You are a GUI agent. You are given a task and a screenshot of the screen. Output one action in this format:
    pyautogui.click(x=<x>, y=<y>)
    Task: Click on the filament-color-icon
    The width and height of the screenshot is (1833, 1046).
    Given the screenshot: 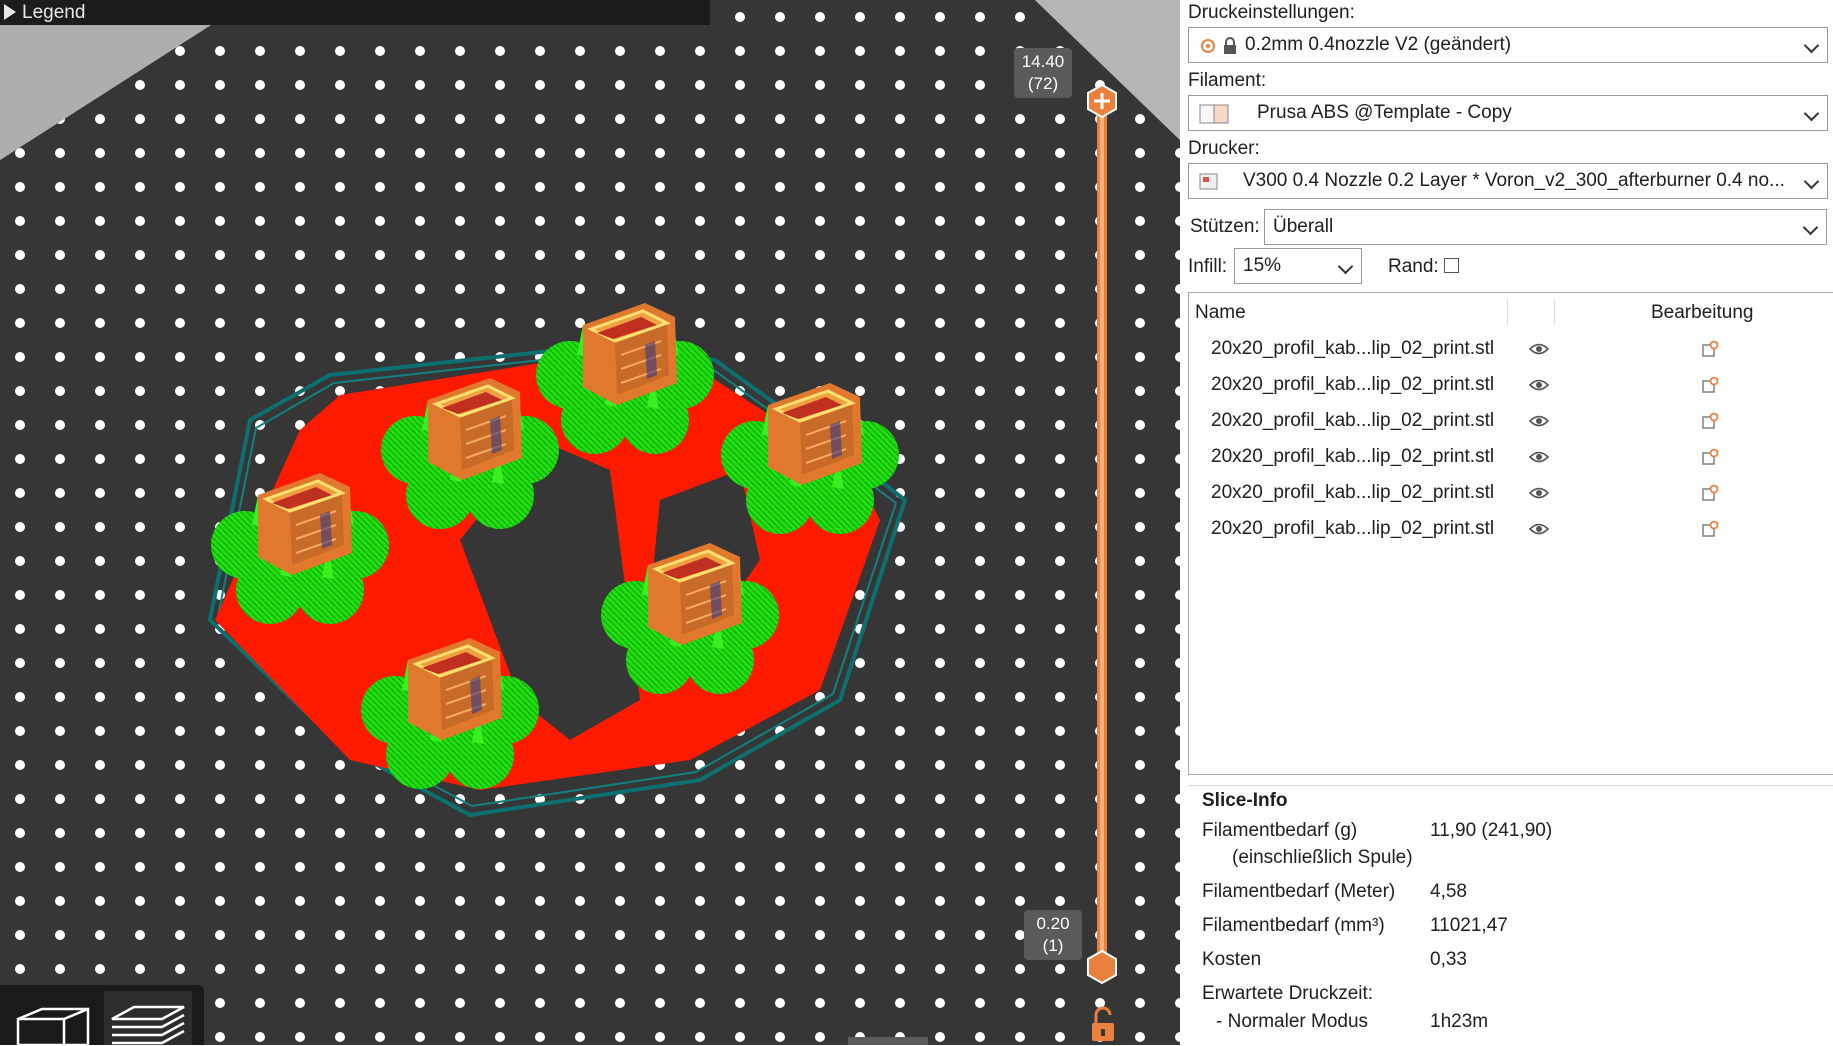 What is the action you would take?
    pyautogui.click(x=1214, y=114)
    